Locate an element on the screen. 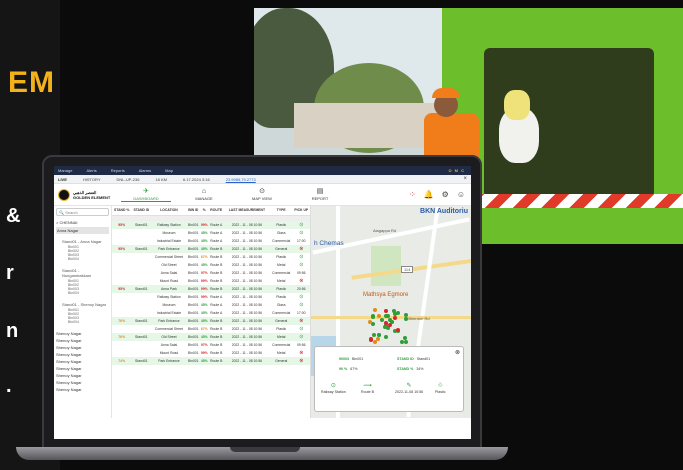 The image size is (683, 470). stand-group-title: Stand01 - Shenoy Nagar is located at coordinates (82, 304).